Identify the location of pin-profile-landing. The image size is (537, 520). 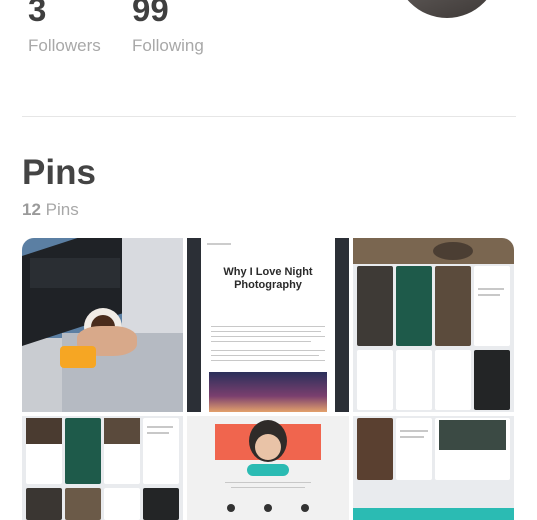
(268, 468).